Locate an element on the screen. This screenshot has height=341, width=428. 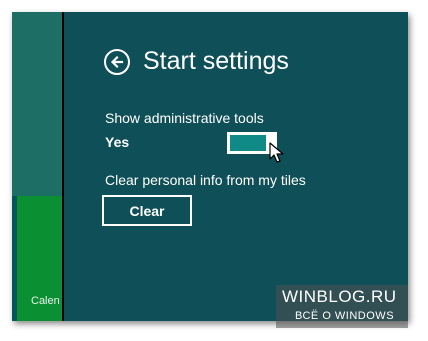
clear-button: Clear is located at coordinates (147, 210).